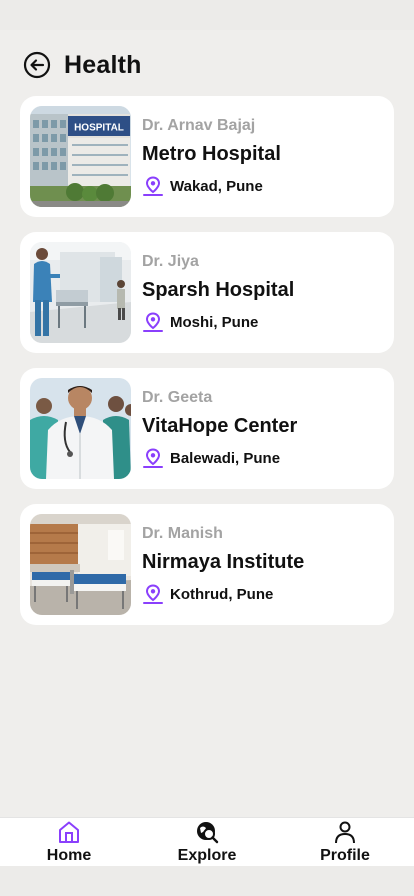 The height and width of the screenshot is (896, 414). I want to click on doctor-name: Dr. Manish, so click(182, 533).